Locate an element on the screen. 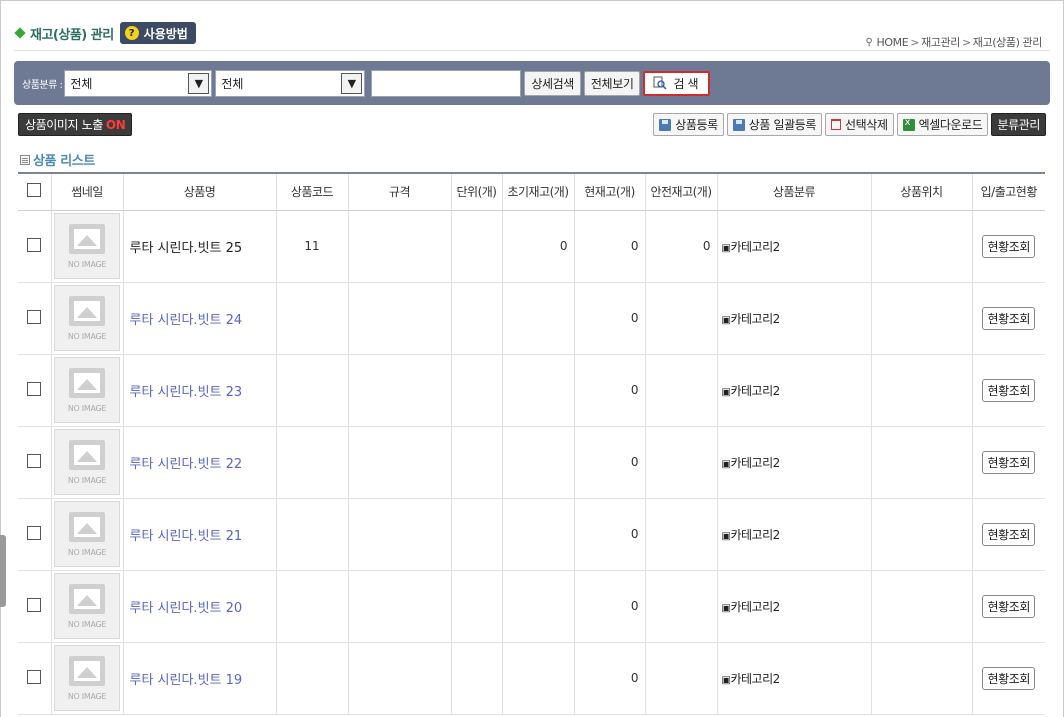 The height and width of the screenshot is (717, 1064). image-toggle-button: 상품이미지 노출 ON is located at coordinates (75, 124).